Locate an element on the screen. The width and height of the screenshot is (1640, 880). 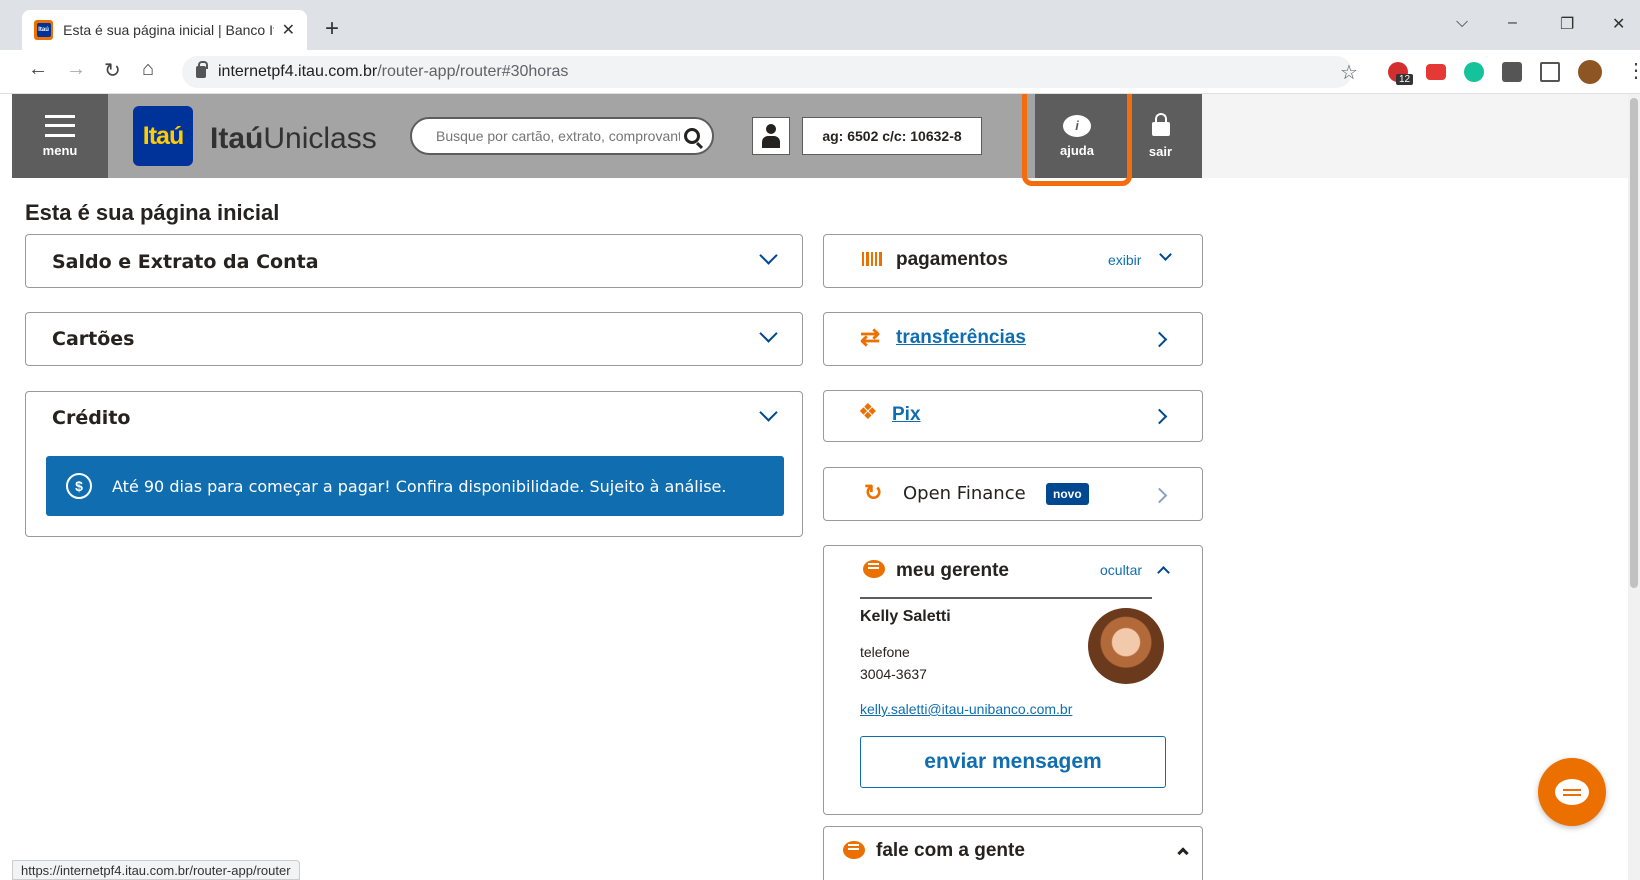
hamburger-icon is located at coordinates (60, 125).